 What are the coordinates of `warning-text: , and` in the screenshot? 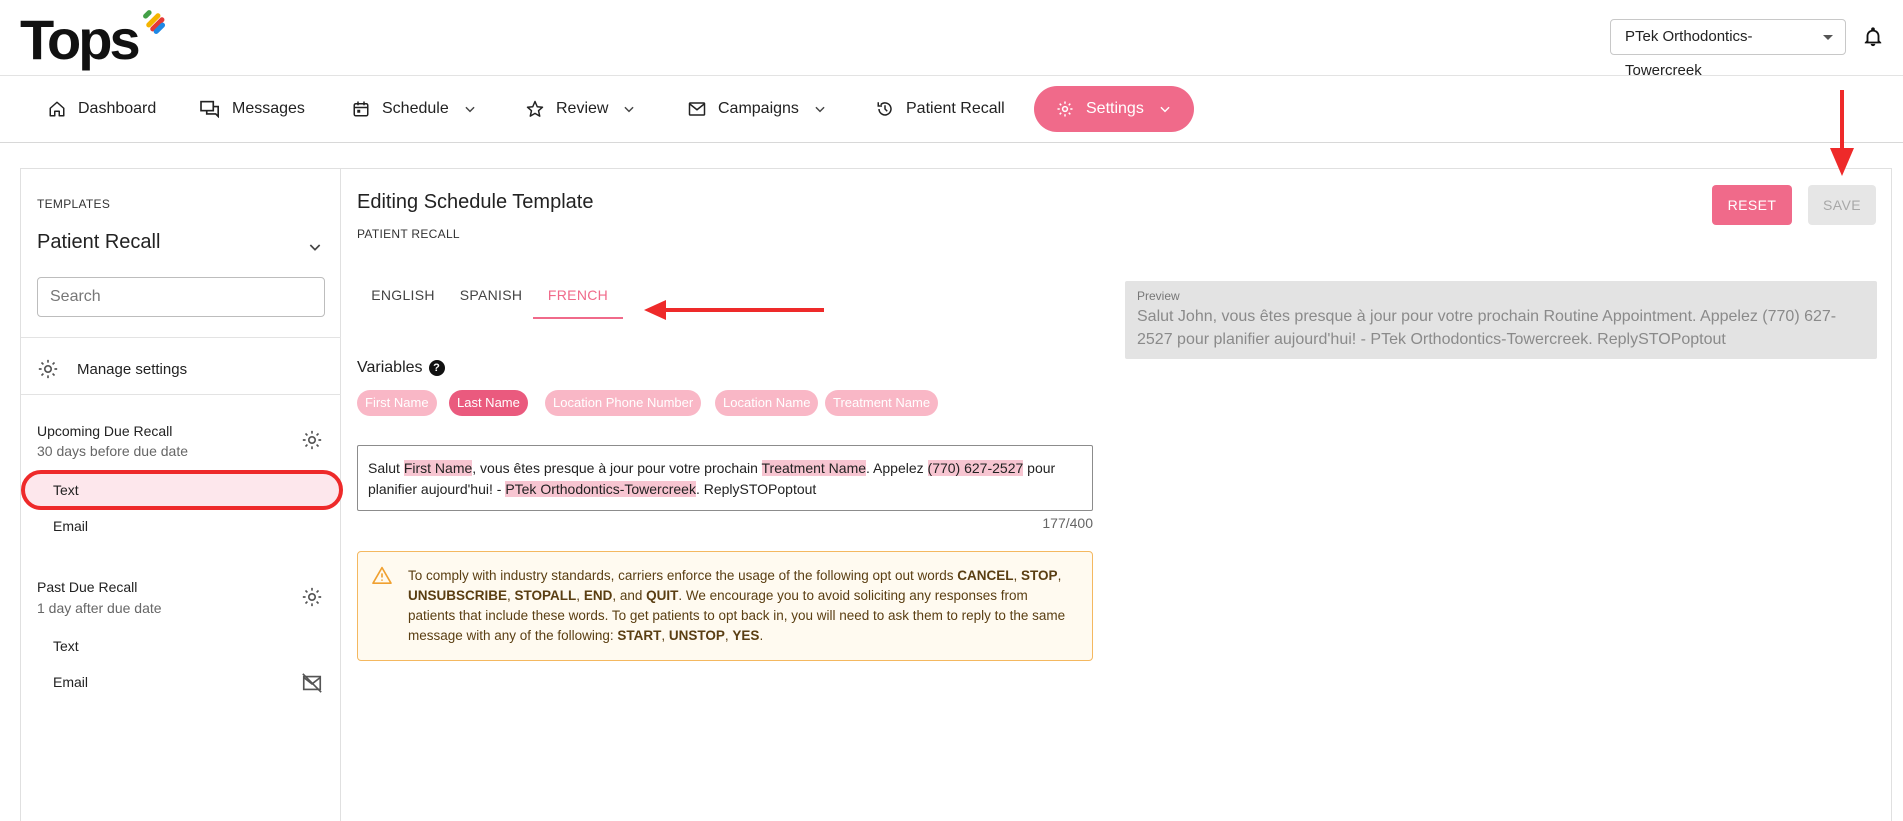 It's located at (629, 595).